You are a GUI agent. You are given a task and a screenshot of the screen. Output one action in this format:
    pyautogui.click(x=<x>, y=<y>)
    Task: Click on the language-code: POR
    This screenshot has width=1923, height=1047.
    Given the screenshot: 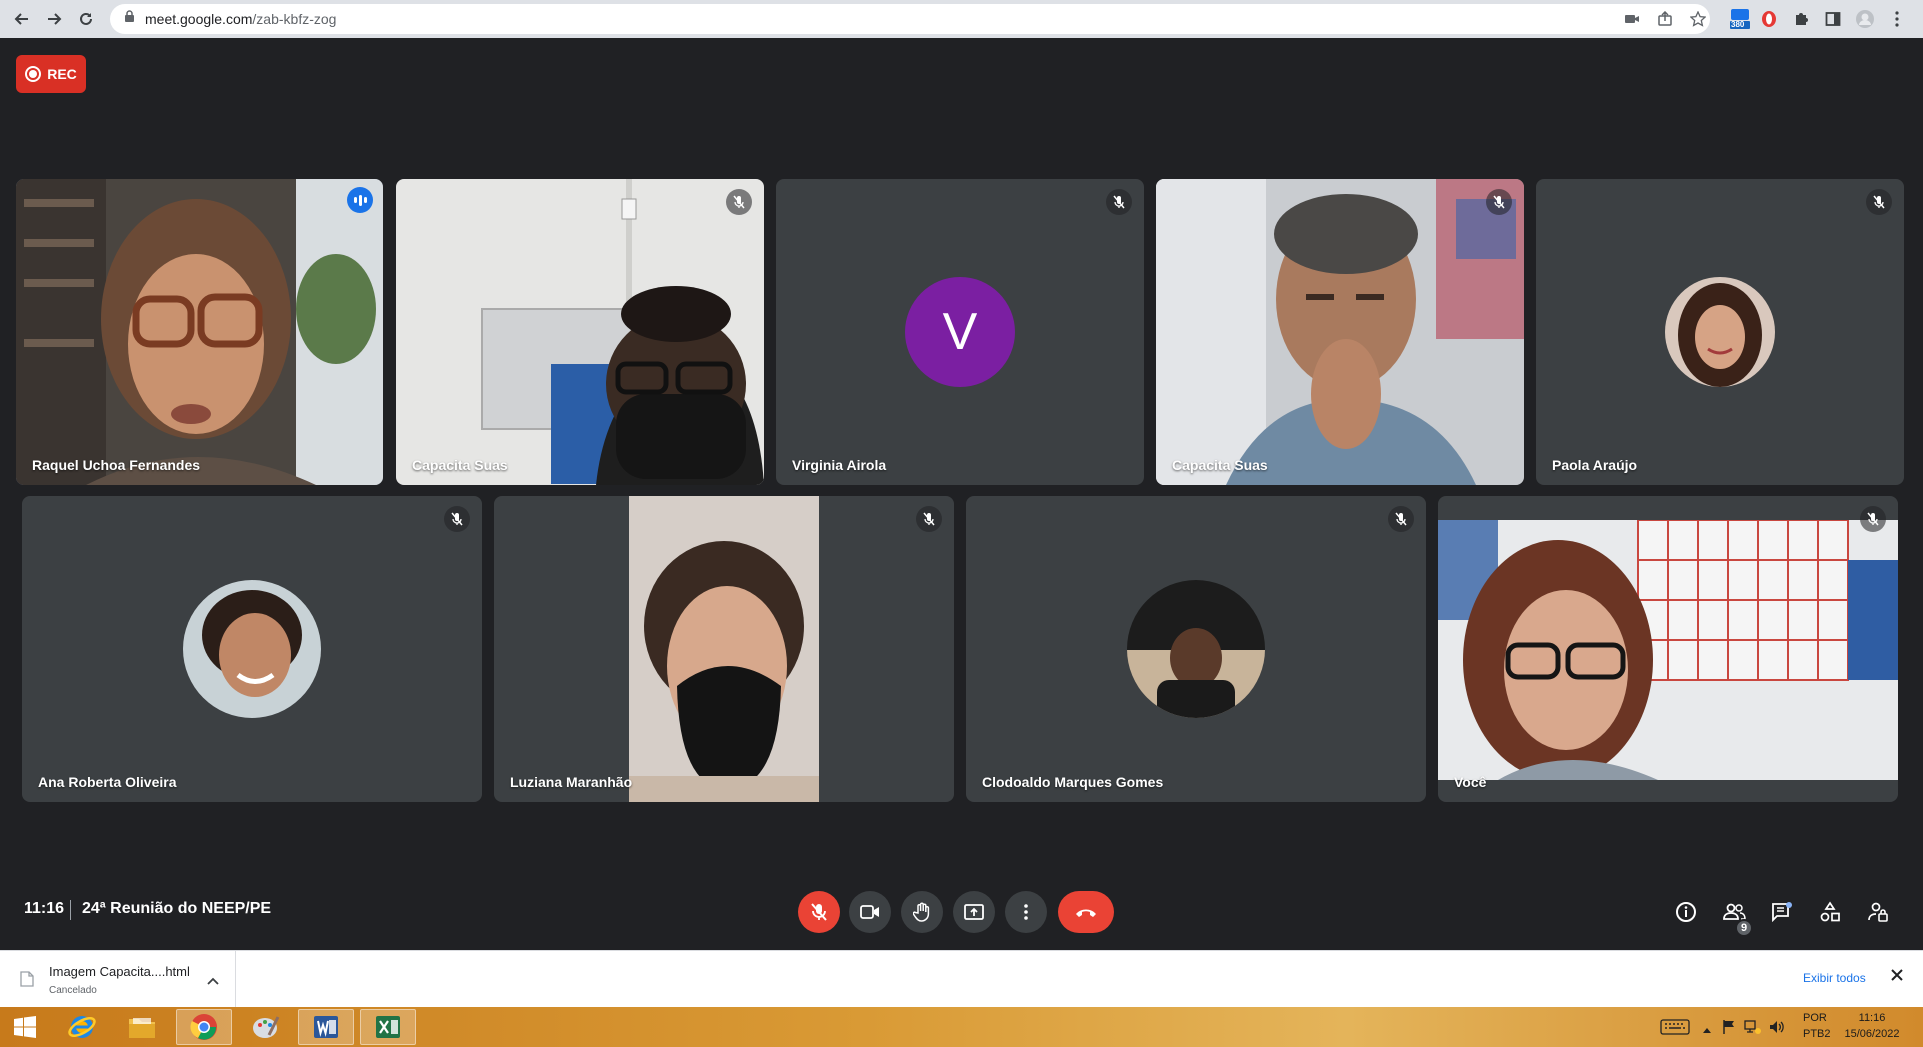 What is the action you would take?
    pyautogui.click(x=1815, y=1018)
    